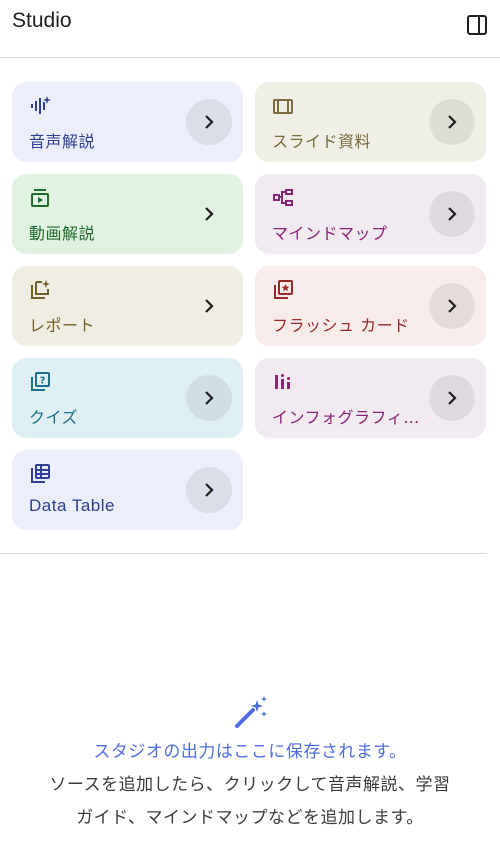 The height and width of the screenshot is (850, 500). I want to click on card-data-table: Data Table, so click(127, 490).